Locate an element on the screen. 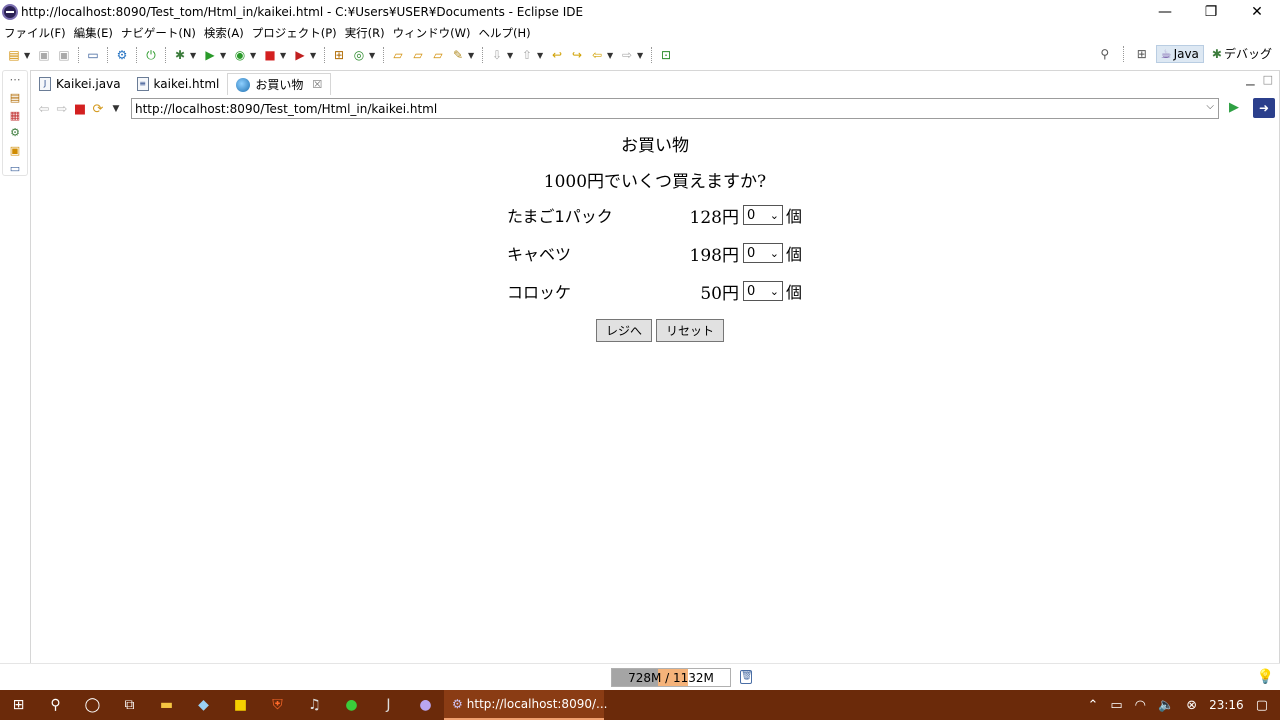 Image resolution: width=1280 pixels, height=720 pixels. new-class-icon: ◎ is located at coordinates (359, 55).